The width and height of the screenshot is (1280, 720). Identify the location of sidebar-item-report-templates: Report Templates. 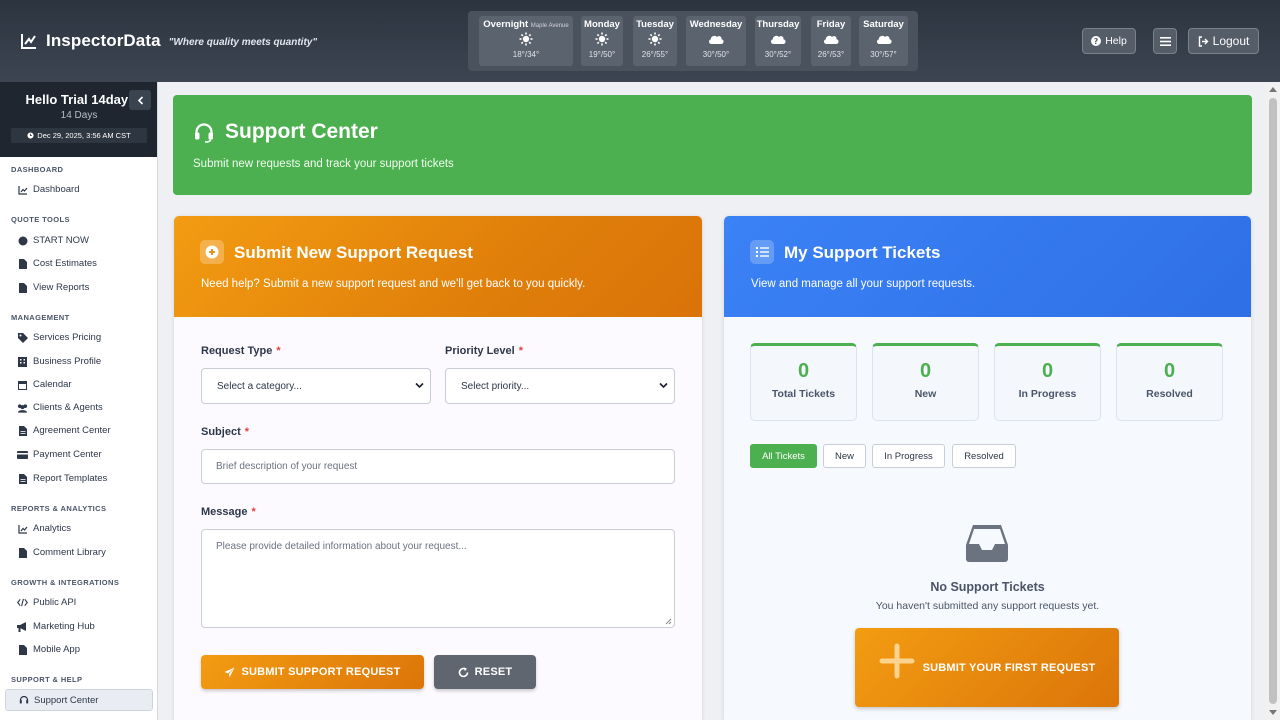
(79, 478).